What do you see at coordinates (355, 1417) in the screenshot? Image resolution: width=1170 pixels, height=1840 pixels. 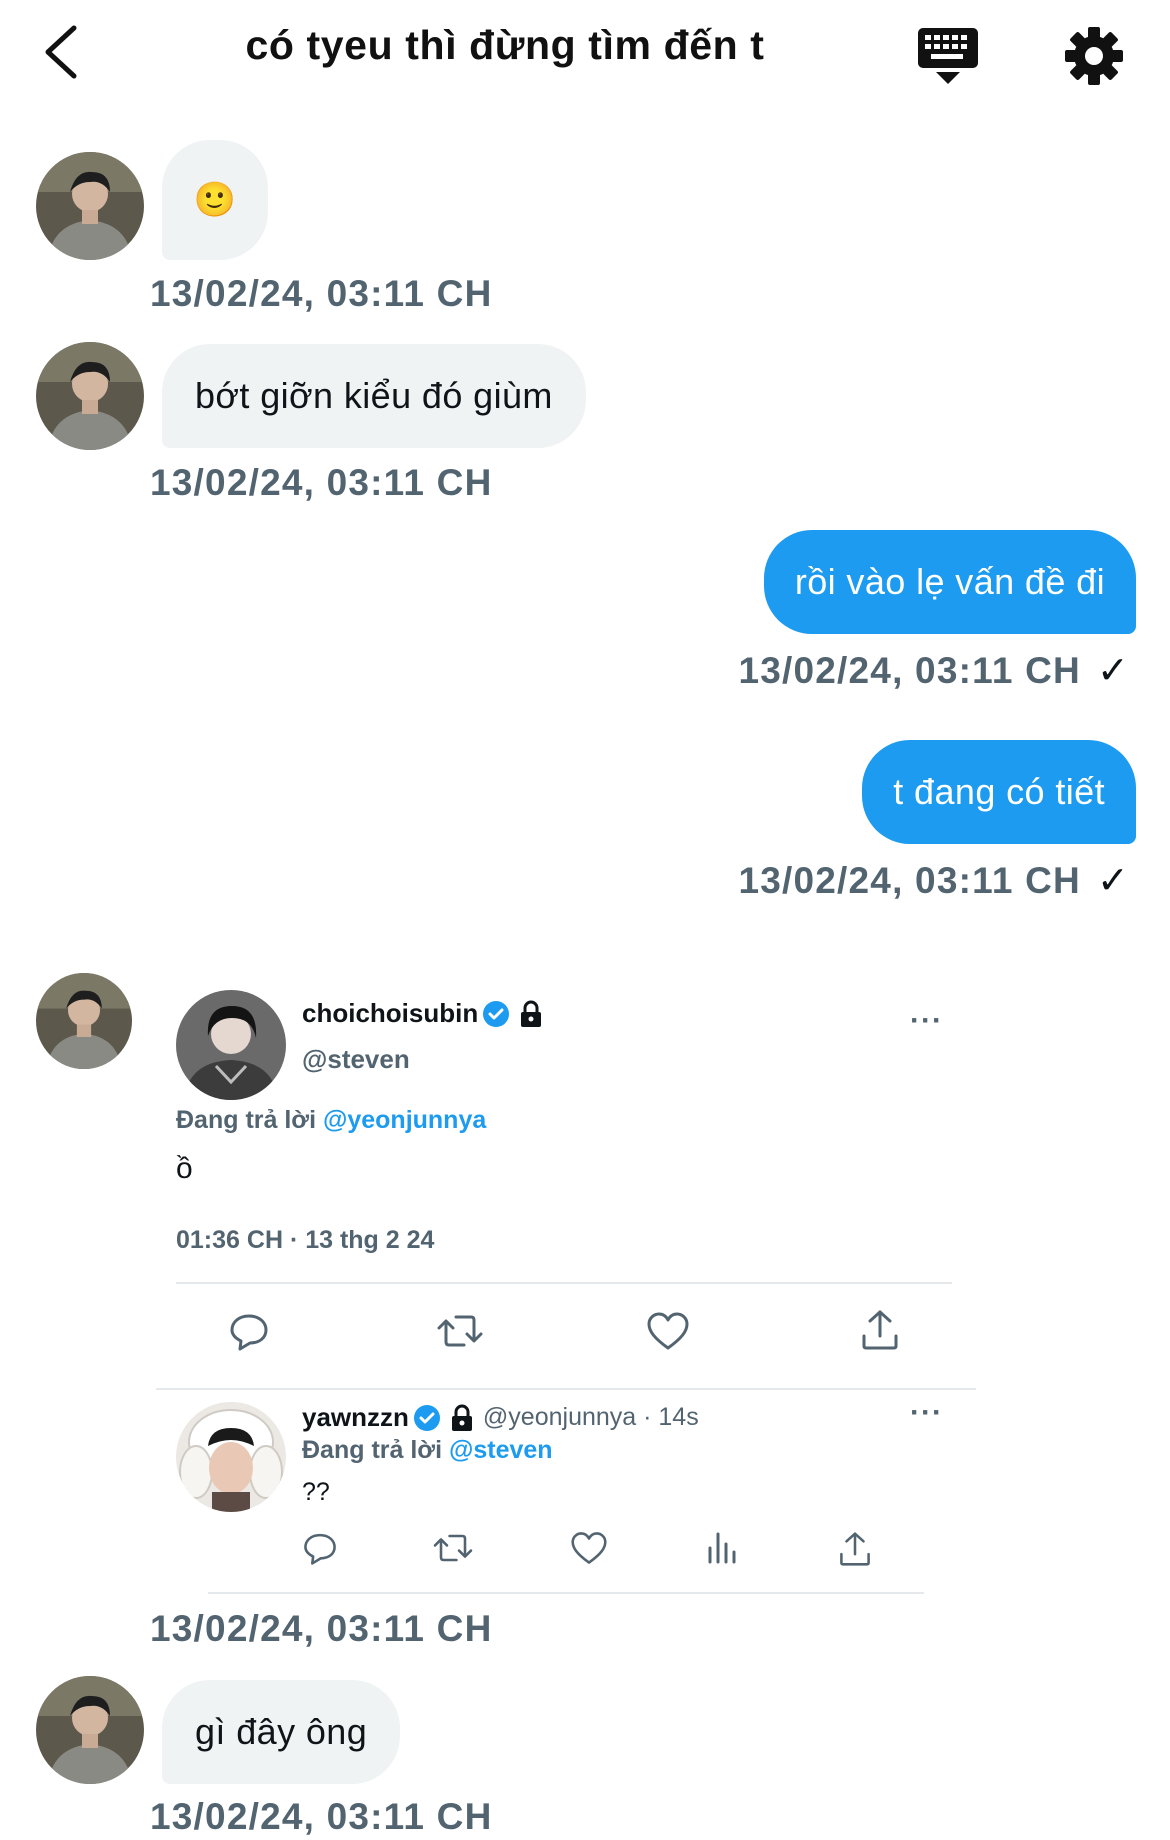 I see `reply-author-name: yawnzzn` at bounding box center [355, 1417].